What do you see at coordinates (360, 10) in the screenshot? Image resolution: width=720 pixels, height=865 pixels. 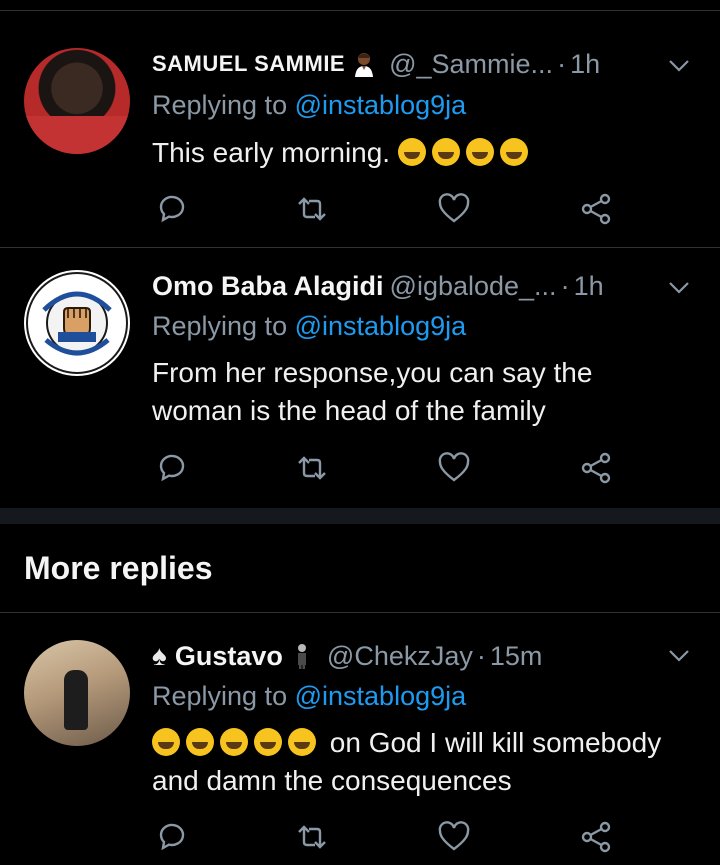 I see `top-divider` at bounding box center [360, 10].